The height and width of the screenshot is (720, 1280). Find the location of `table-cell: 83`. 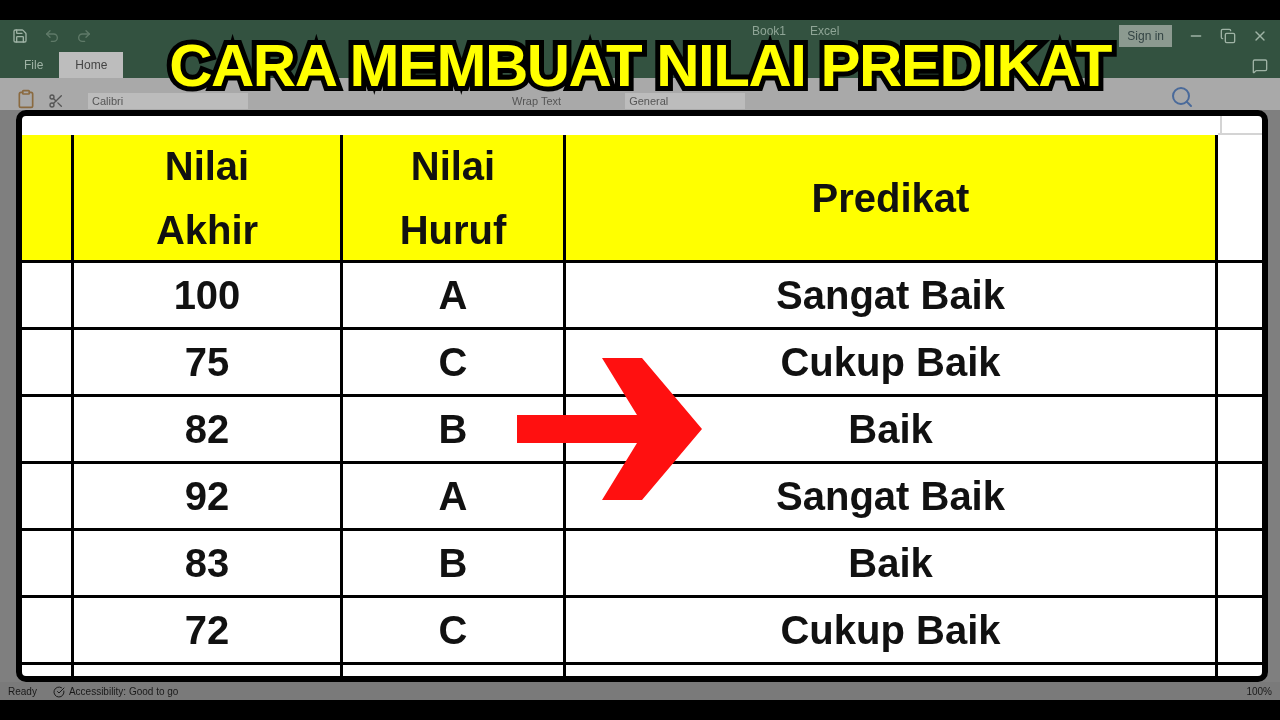

table-cell: 83 is located at coordinates (208, 563).